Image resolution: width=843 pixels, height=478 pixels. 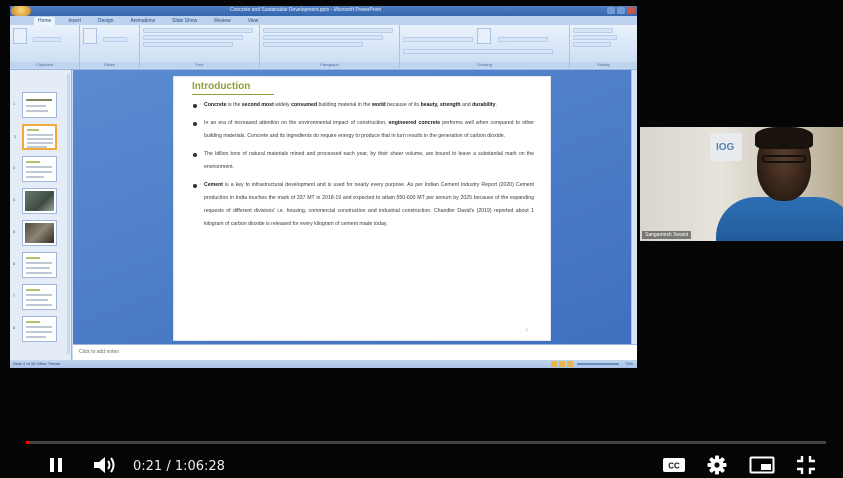 I want to click on slide-title: Introduction, so click(x=221, y=86).